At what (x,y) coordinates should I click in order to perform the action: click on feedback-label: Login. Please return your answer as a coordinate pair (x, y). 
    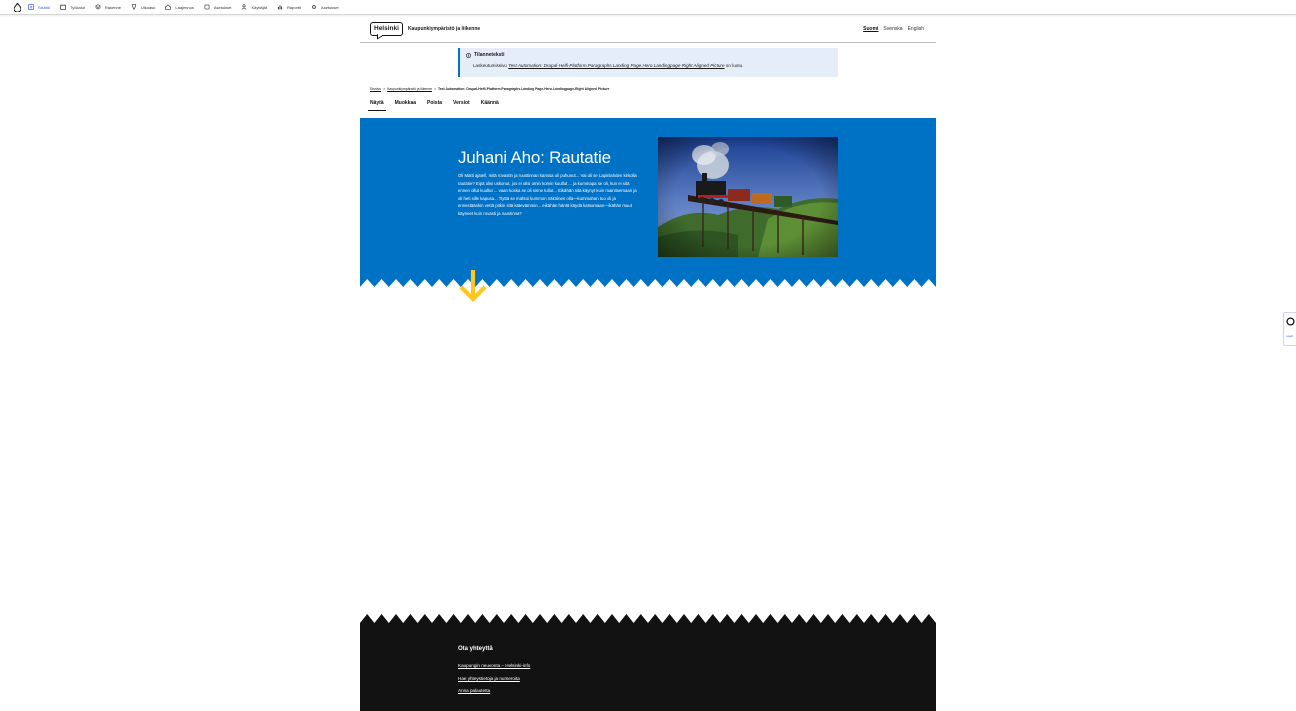
    Looking at the image, I should click on (1290, 336).